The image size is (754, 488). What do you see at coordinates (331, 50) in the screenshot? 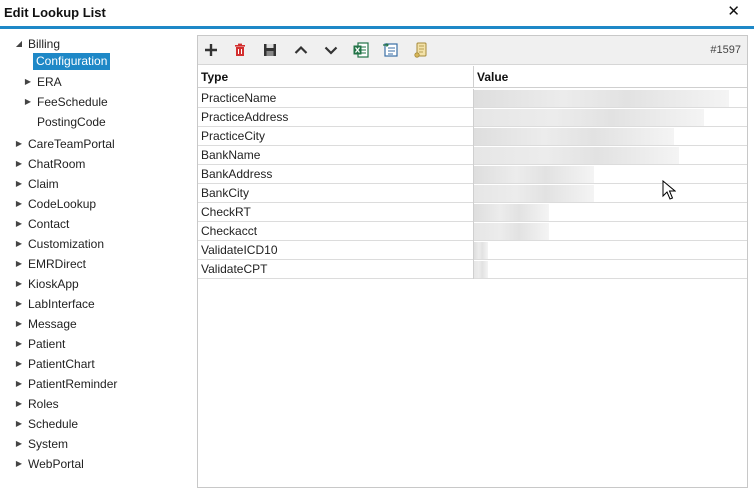
I see `move-down-icon` at bounding box center [331, 50].